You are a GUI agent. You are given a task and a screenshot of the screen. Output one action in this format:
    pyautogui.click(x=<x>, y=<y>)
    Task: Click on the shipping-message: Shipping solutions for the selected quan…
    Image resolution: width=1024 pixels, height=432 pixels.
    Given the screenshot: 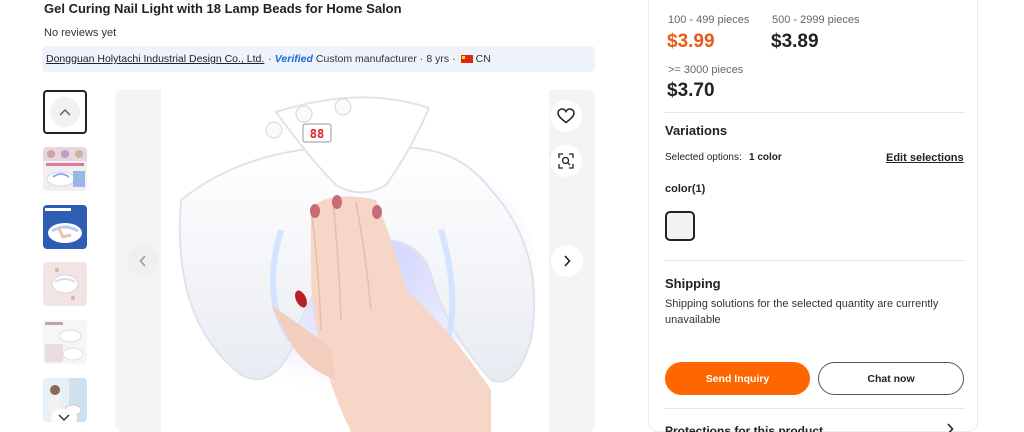 What is the action you would take?
    pyautogui.click(x=802, y=312)
    